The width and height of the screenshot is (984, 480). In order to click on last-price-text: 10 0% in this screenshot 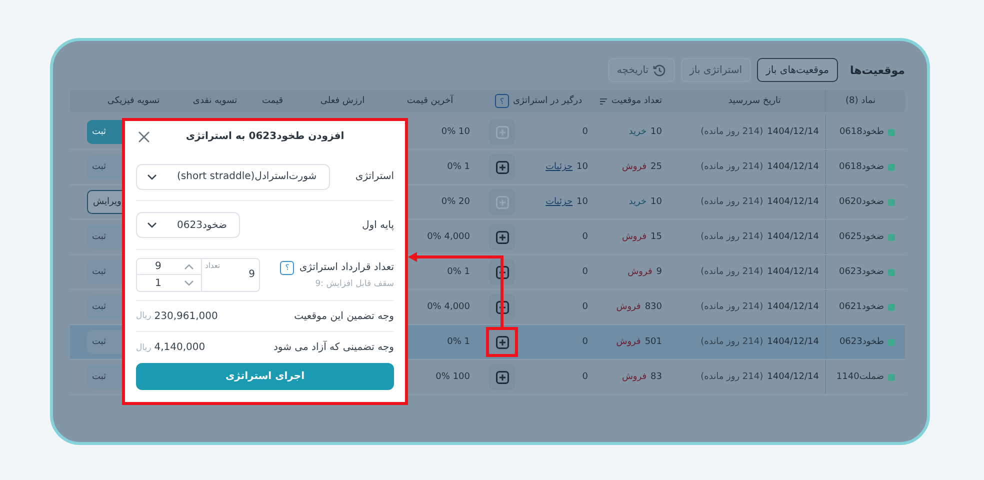, I will do `click(455, 132)`.